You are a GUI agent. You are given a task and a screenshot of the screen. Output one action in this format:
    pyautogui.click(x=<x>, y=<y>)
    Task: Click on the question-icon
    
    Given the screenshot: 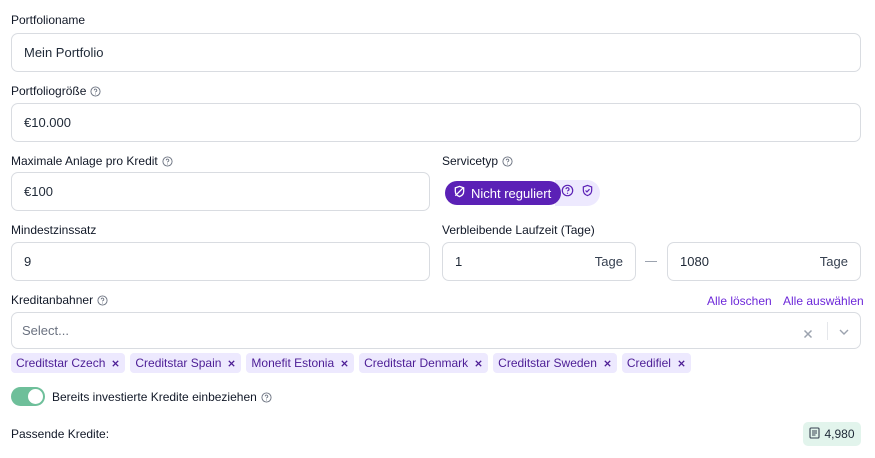 What is the action you would take?
    pyautogui.click(x=567, y=193)
    